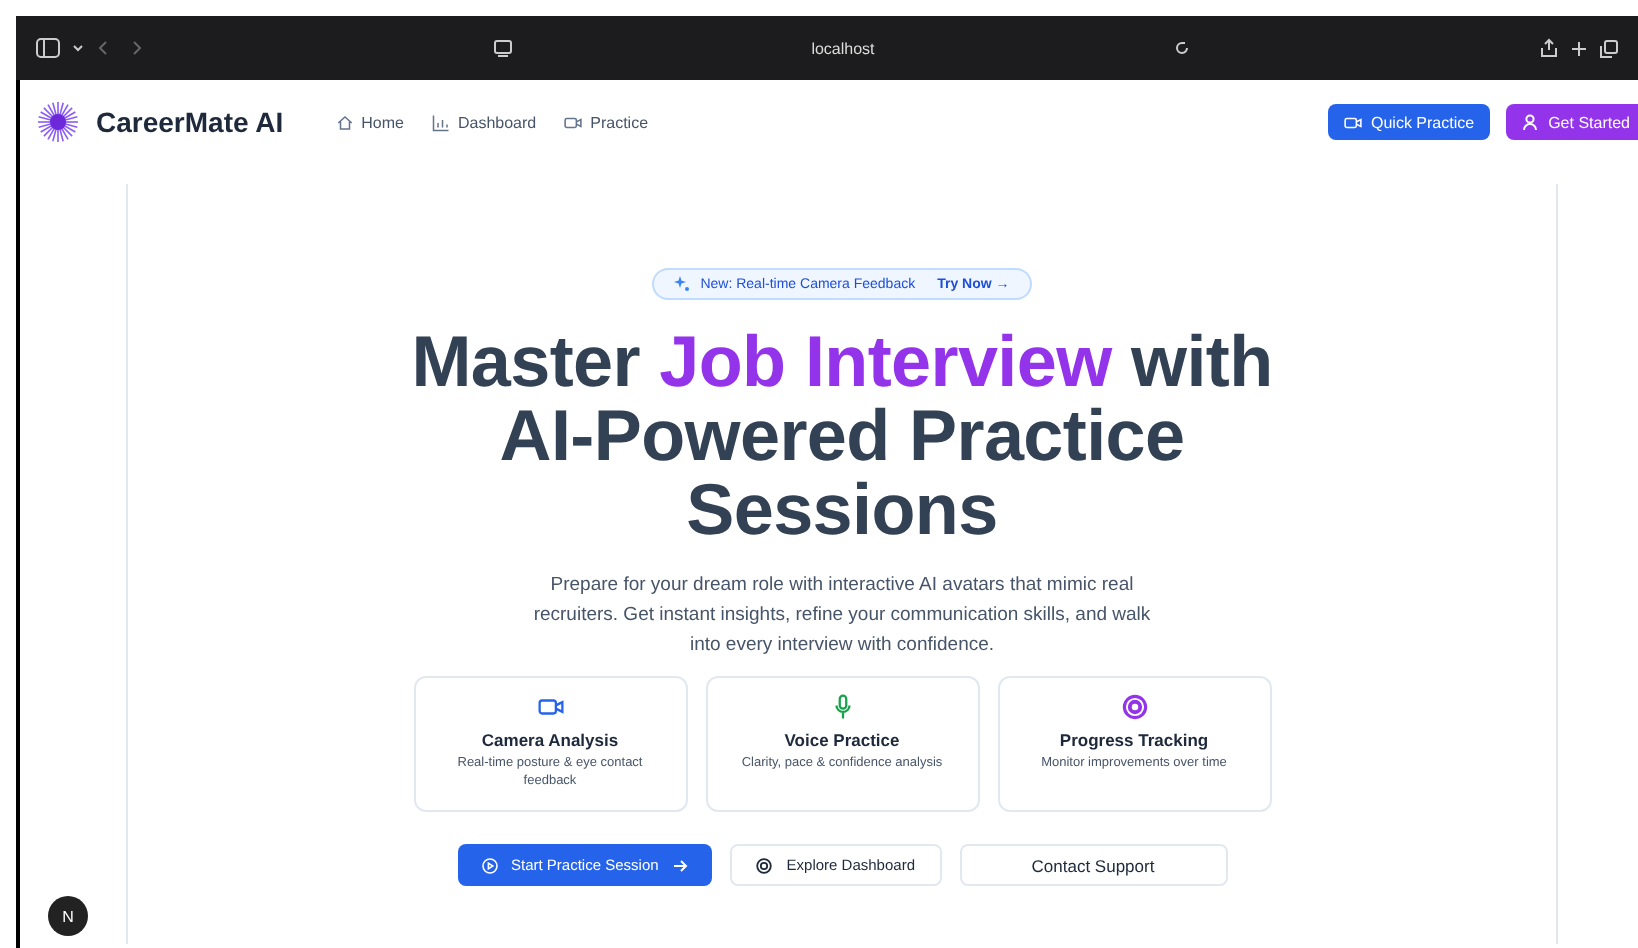 The image size is (1638, 948). I want to click on arrow-right-icon, so click(680, 865).